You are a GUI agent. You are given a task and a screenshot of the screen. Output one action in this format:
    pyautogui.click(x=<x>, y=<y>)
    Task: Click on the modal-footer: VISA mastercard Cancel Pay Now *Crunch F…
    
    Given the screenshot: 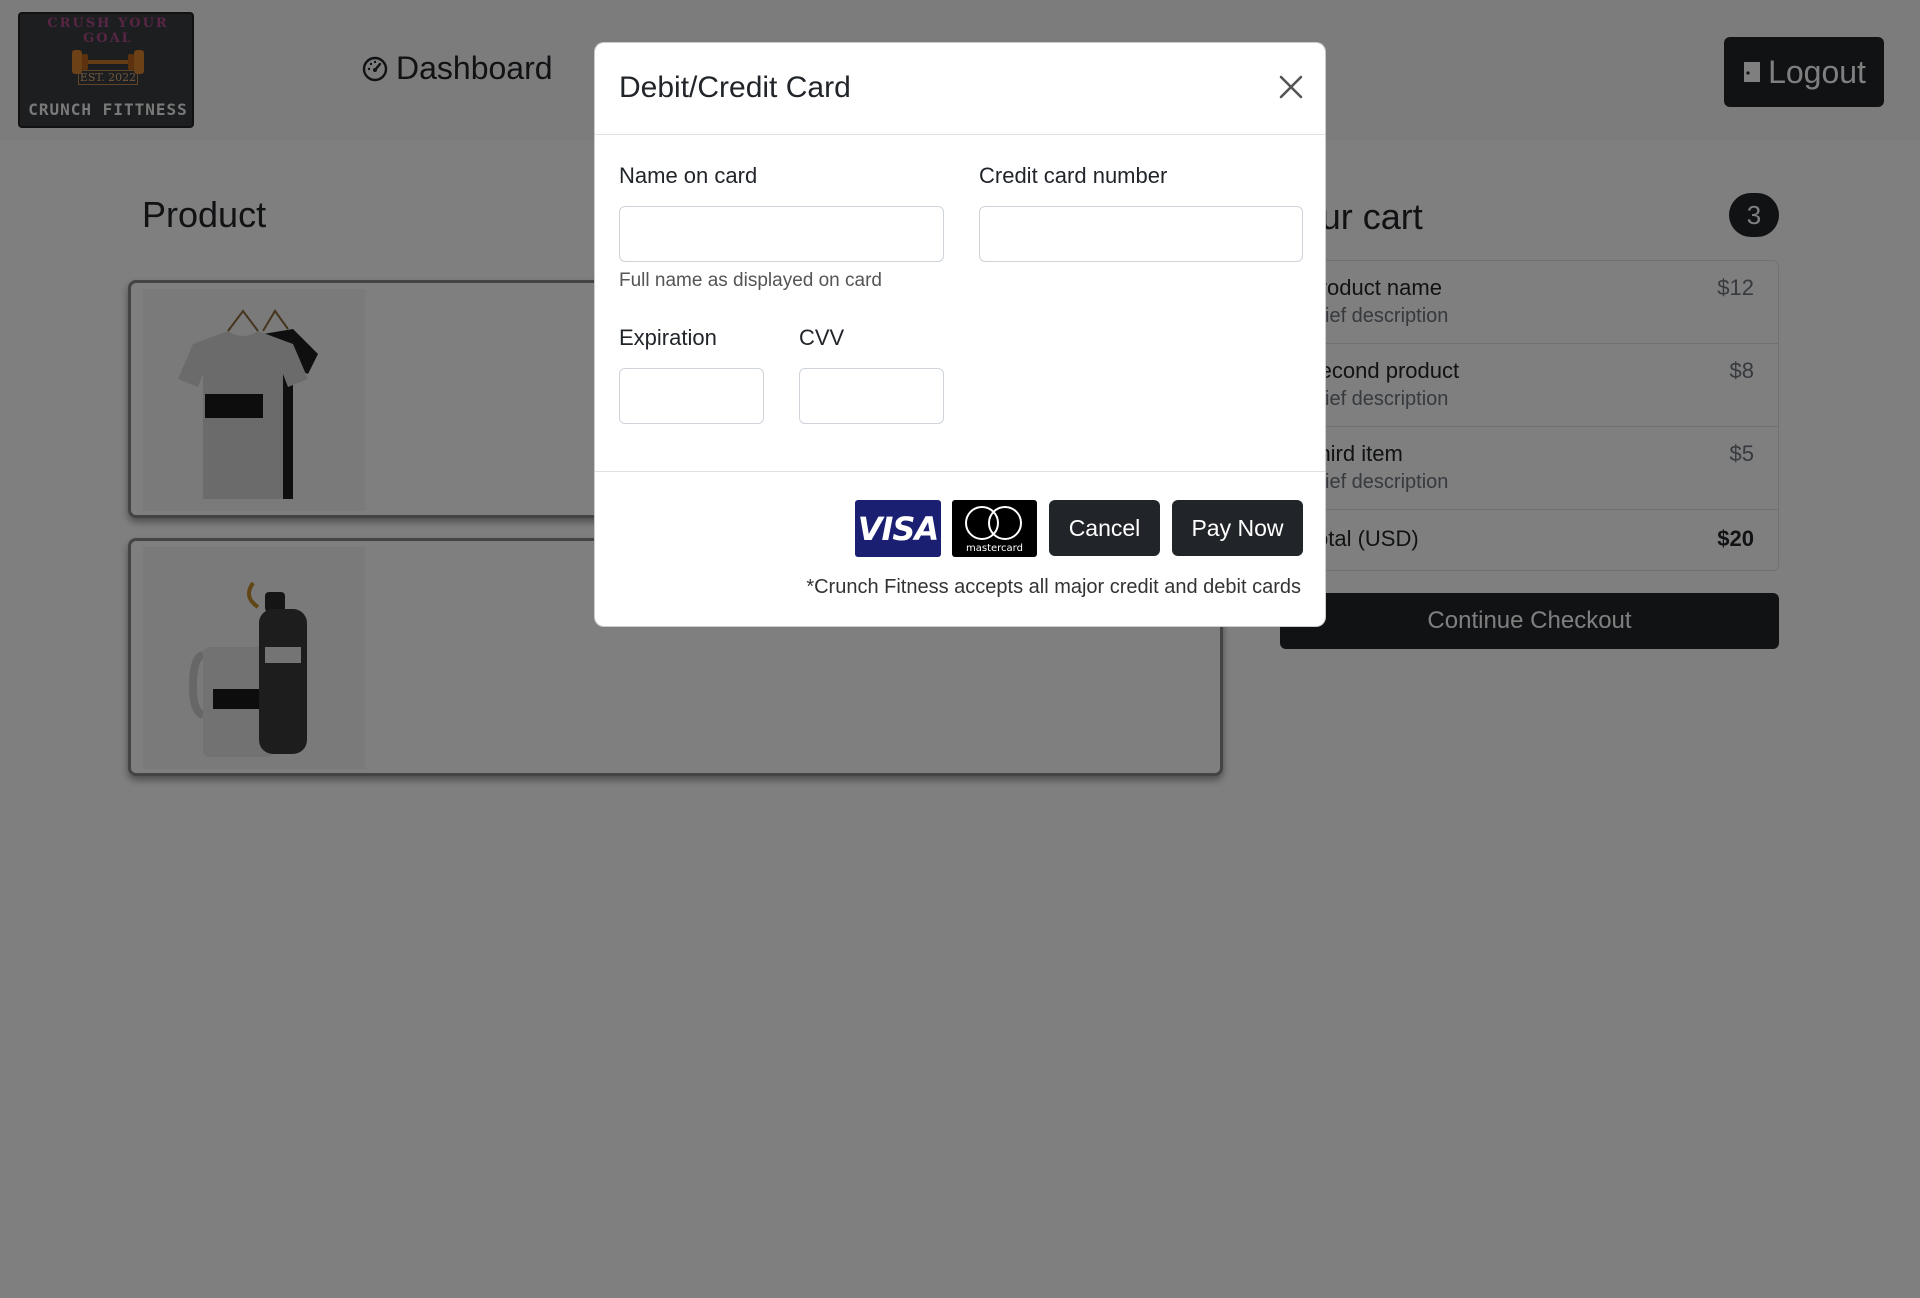 What is the action you would take?
    pyautogui.click(x=960, y=549)
    